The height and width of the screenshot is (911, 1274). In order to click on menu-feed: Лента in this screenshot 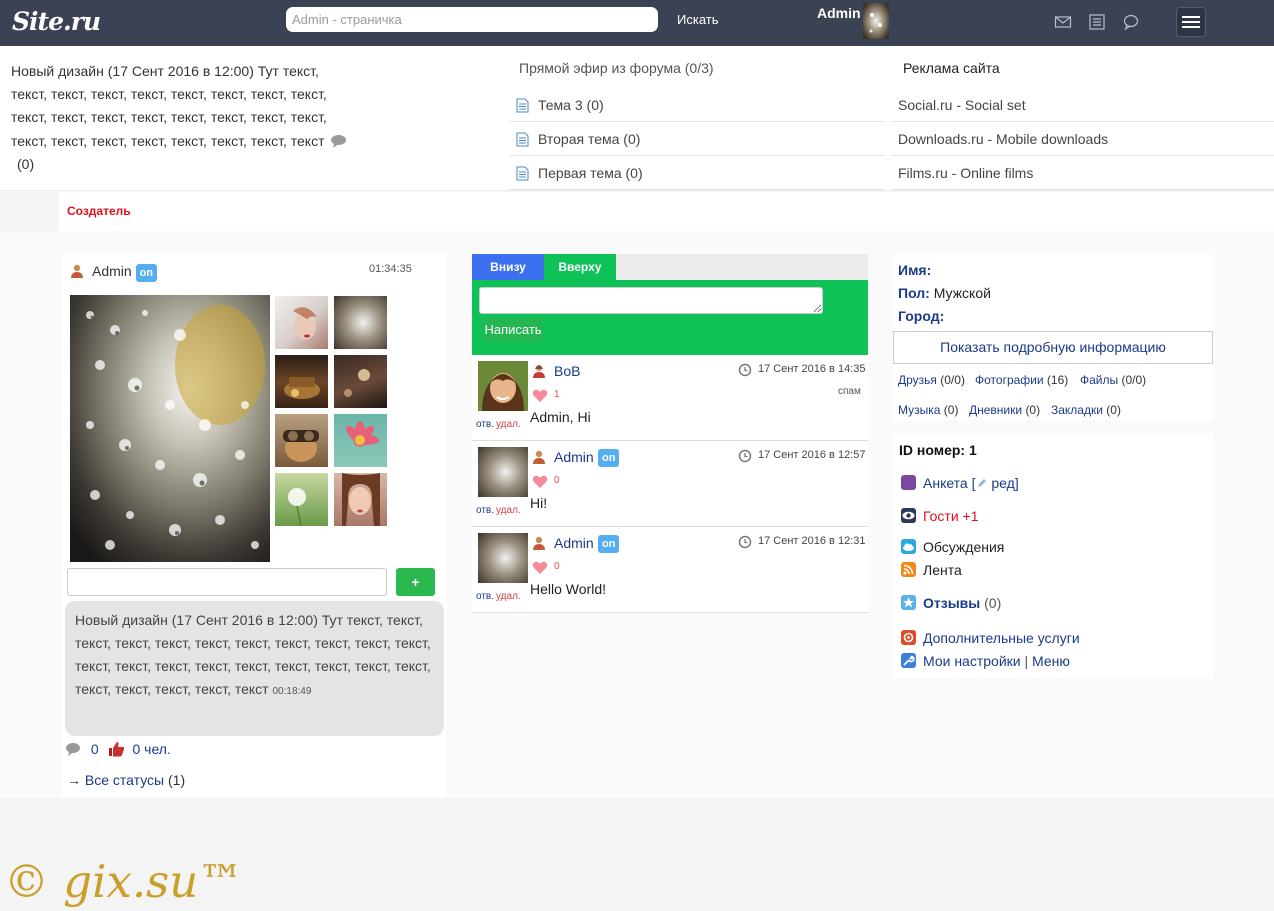, I will do `click(931, 570)`.